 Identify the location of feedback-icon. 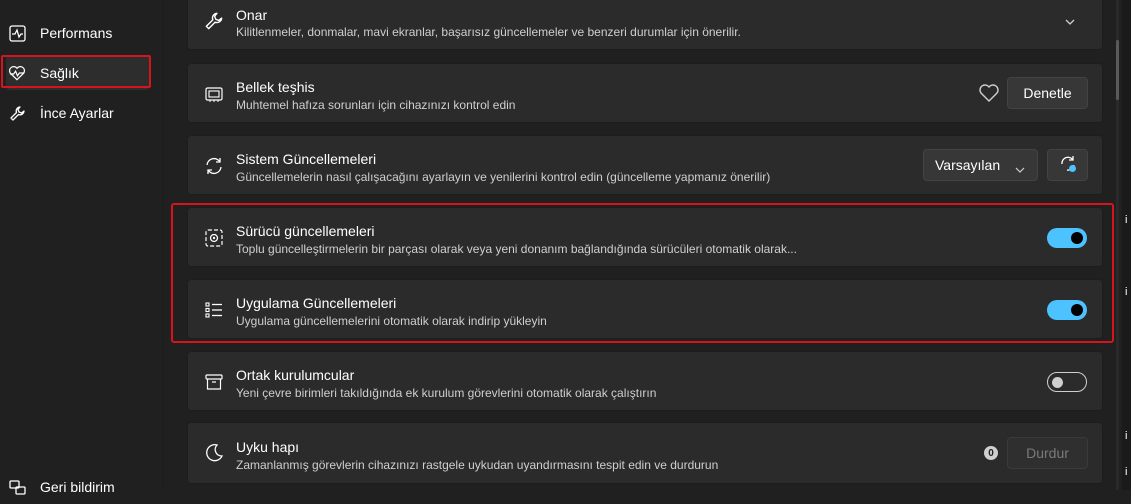
(17, 487).